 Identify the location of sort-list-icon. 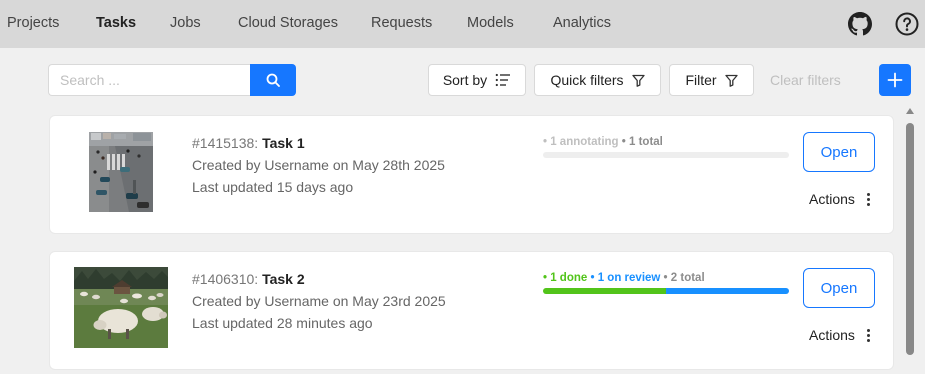
(503, 80).